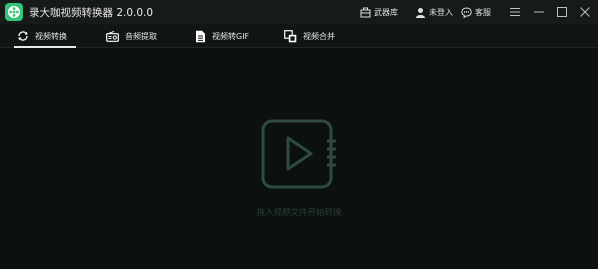  I want to click on title-bar: 录大咖视频转换器 2.0.0.0 武器库 未登入 客服, so click(299, 12).